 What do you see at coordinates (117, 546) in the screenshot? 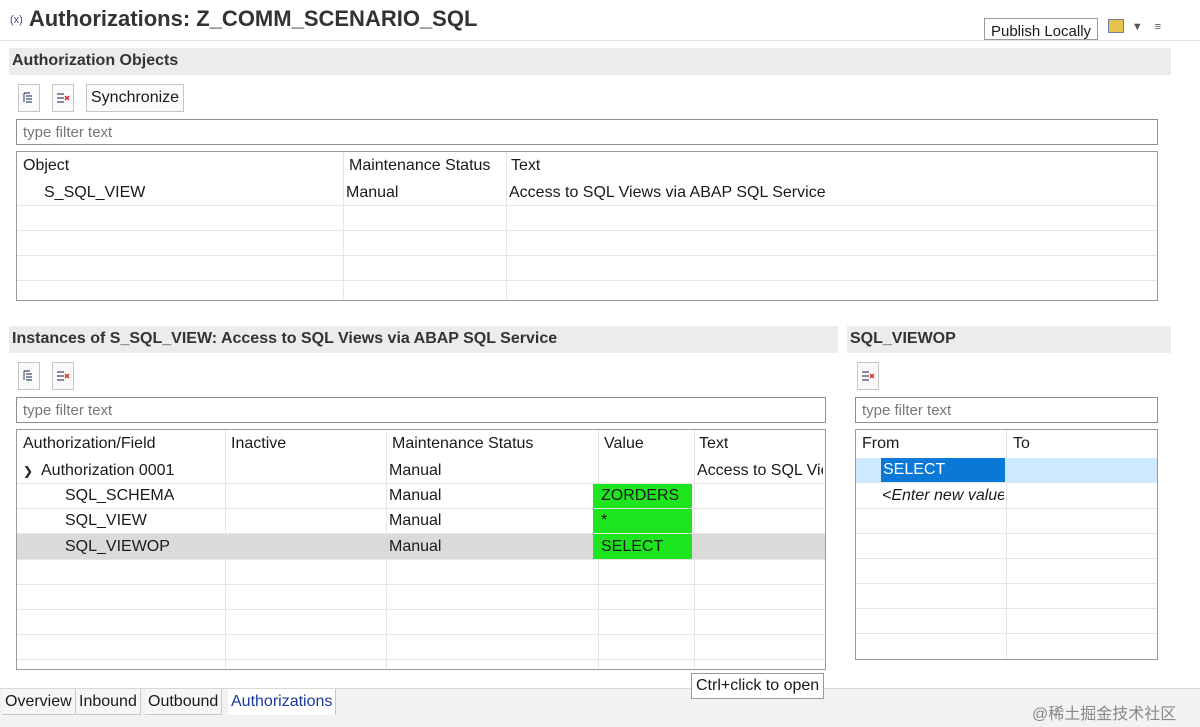
I see `field-name-cell: SQL_VIEWOP` at bounding box center [117, 546].